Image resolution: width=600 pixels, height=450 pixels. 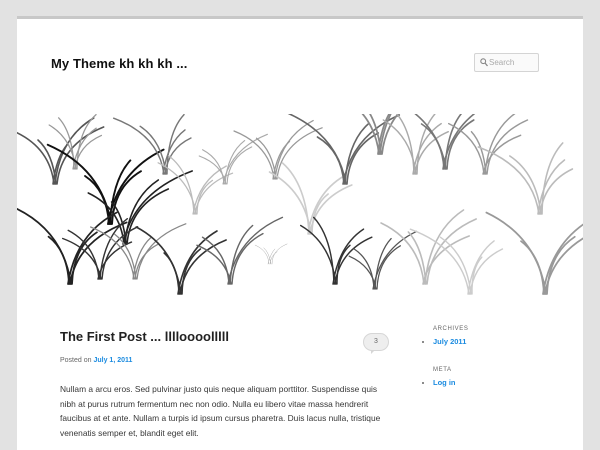 I want to click on login-link: Log in, so click(x=444, y=382).